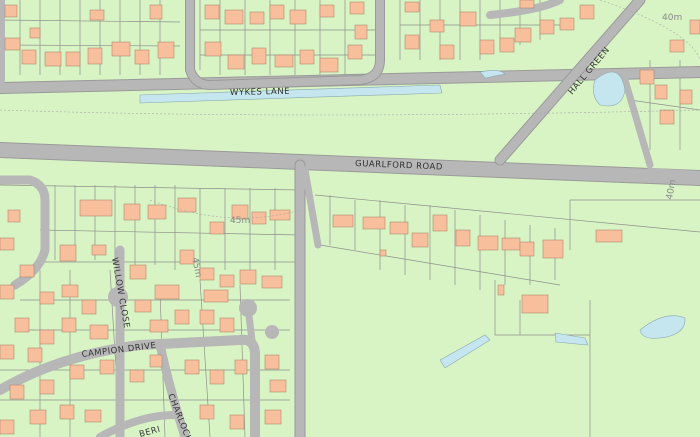  I want to click on contour-label-40-top: 40m, so click(672, 18).